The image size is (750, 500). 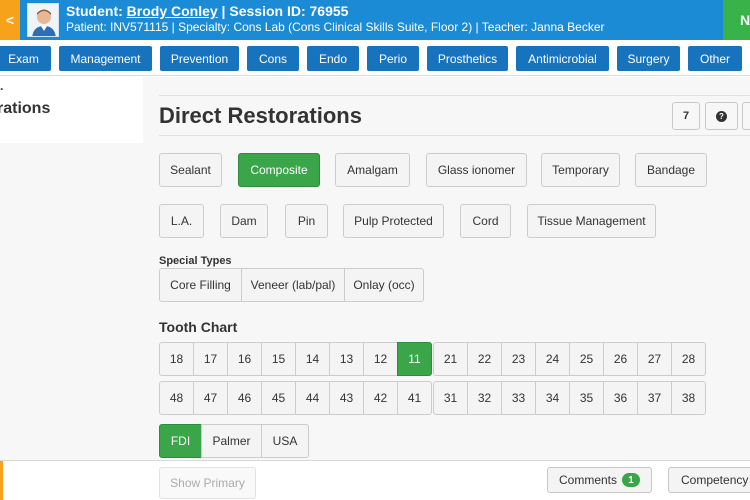 What do you see at coordinates (176, 359) in the screenshot?
I see `tooth-18: 18` at bounding box center [176, 359].